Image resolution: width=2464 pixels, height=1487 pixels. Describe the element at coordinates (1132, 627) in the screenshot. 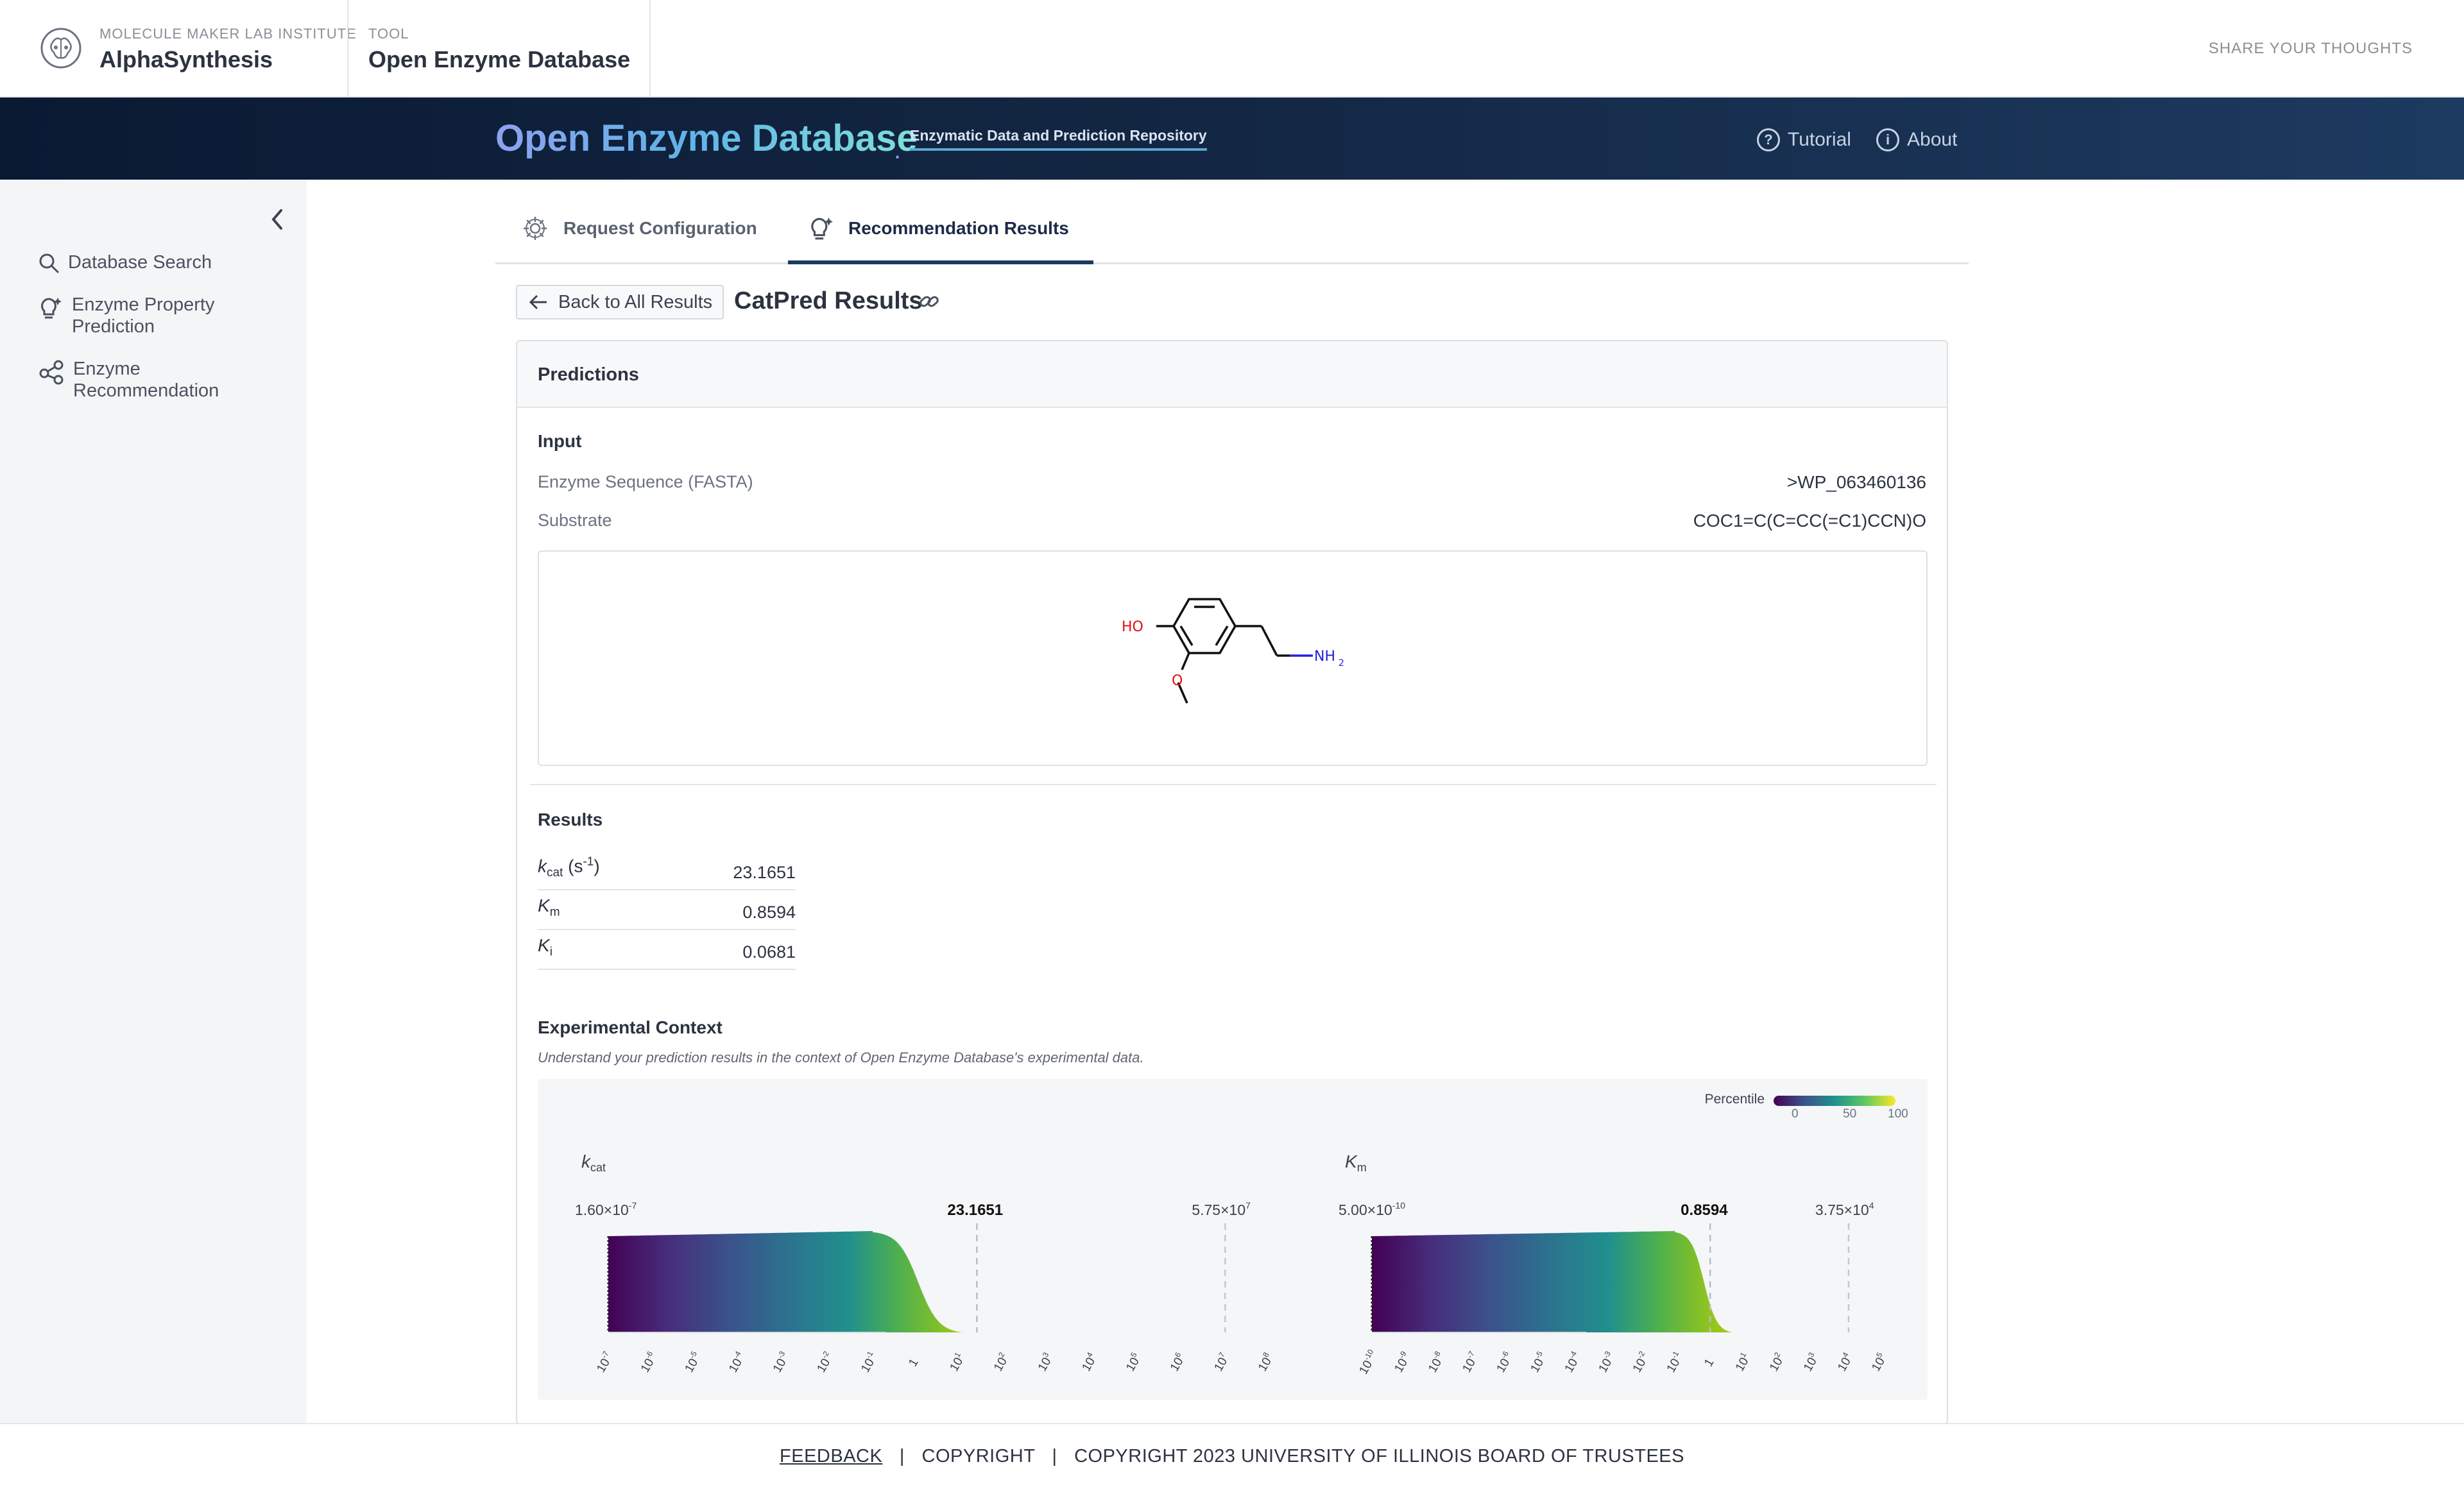

I see `hydroxyl-label: HO` at that location.